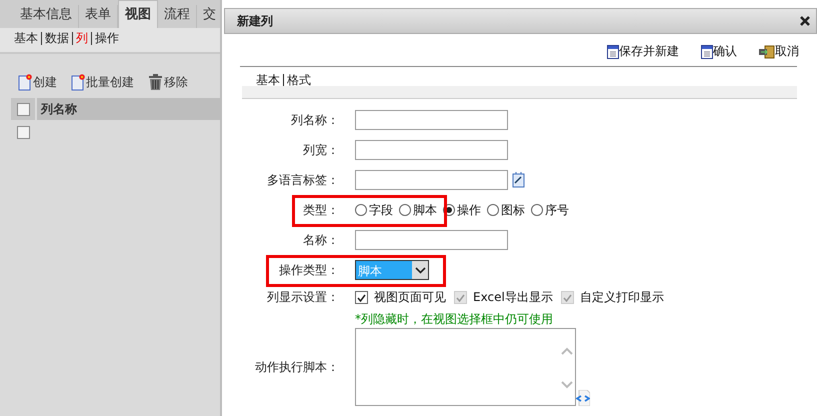 The height and width of the screenshot is (416, 817). What do you see at coordinates (297, 367) in the screenshot?
I see `field-label: 动作执行脚本：` at bounding box center [297, 367].